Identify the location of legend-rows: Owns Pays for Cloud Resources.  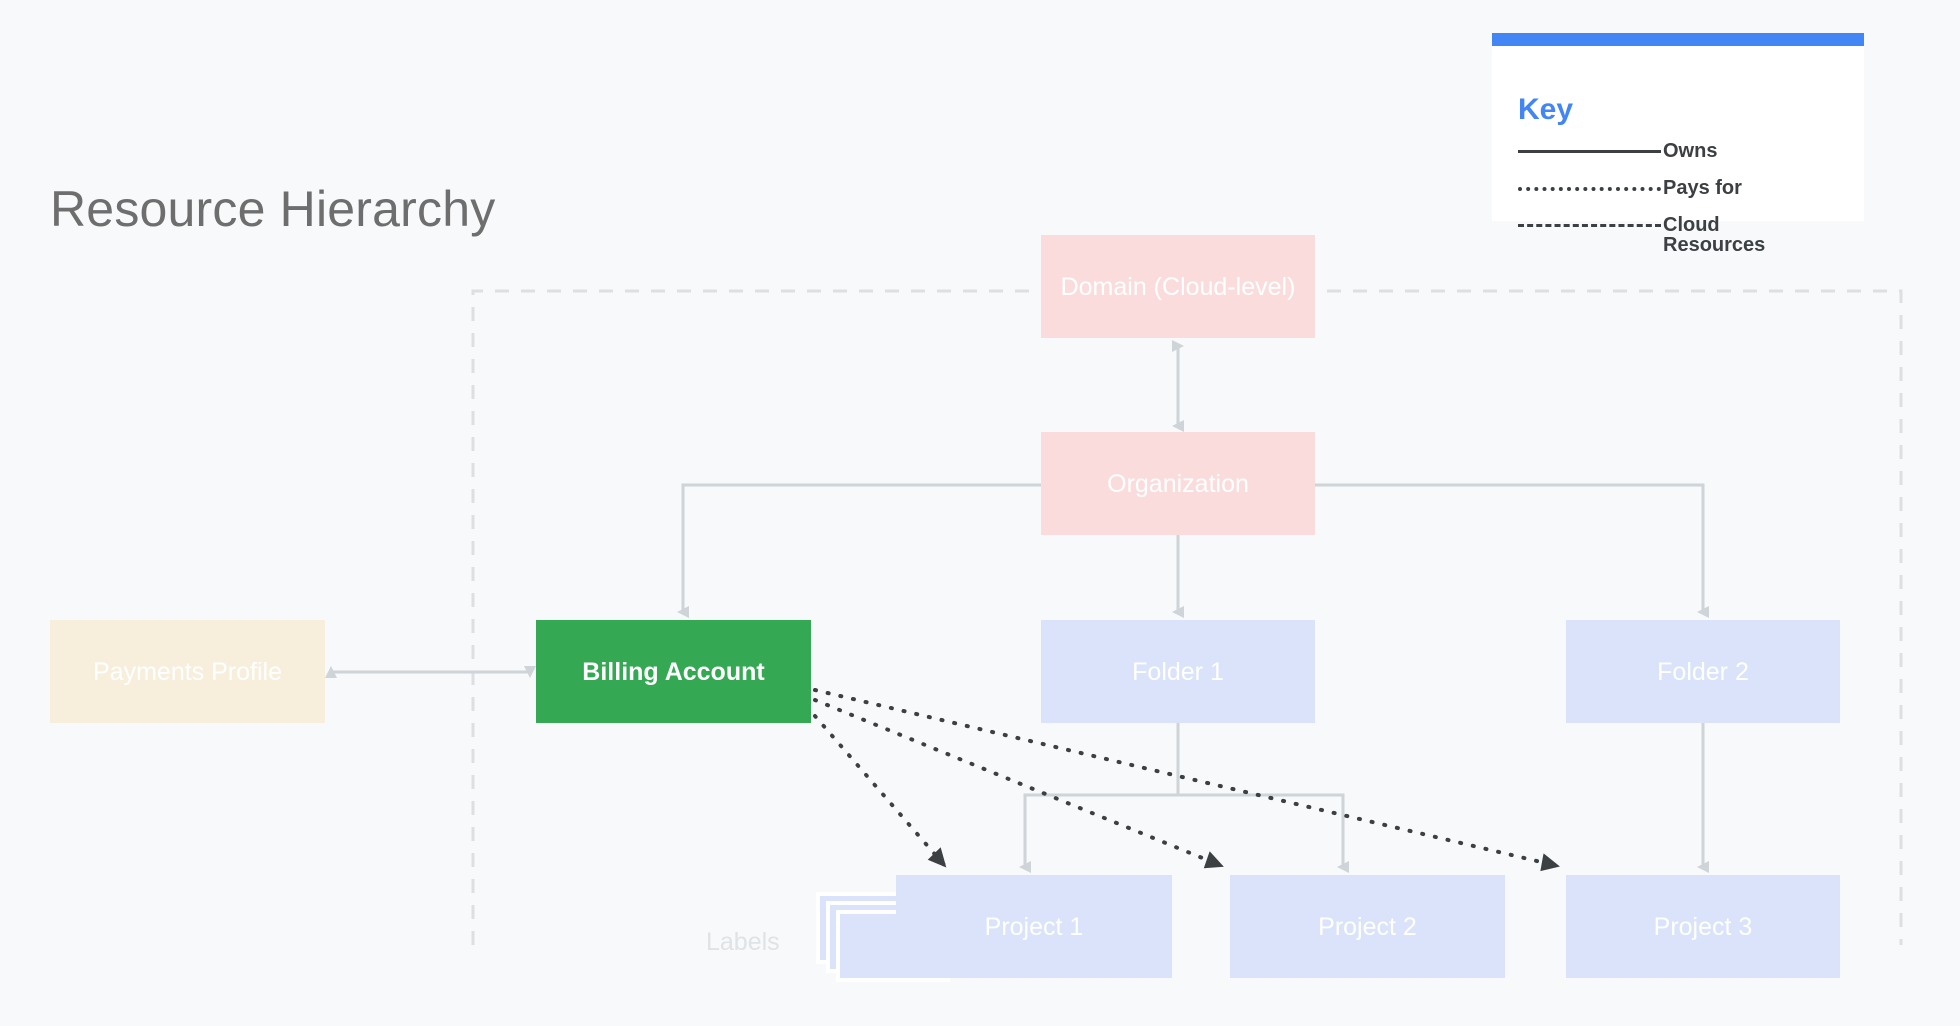
(1683, 195).